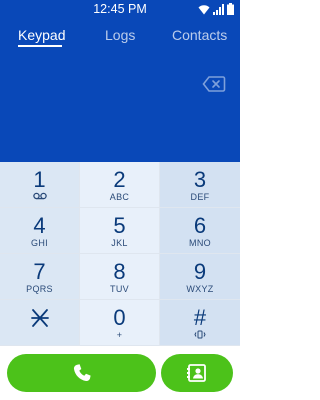  I want to click on dialer-tabs: Keypad Logs Contacts, so click(120, 36).